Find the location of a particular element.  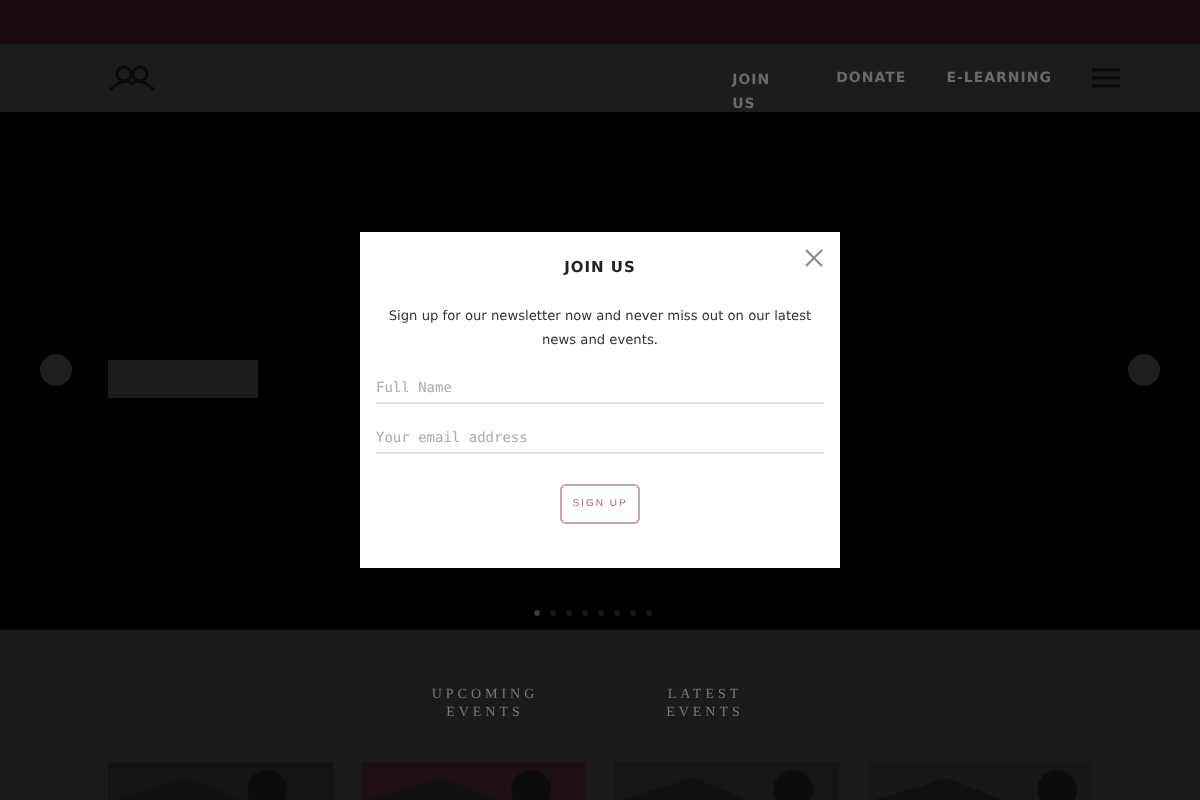

previous-slide-button is located at coordinates (56, 370).